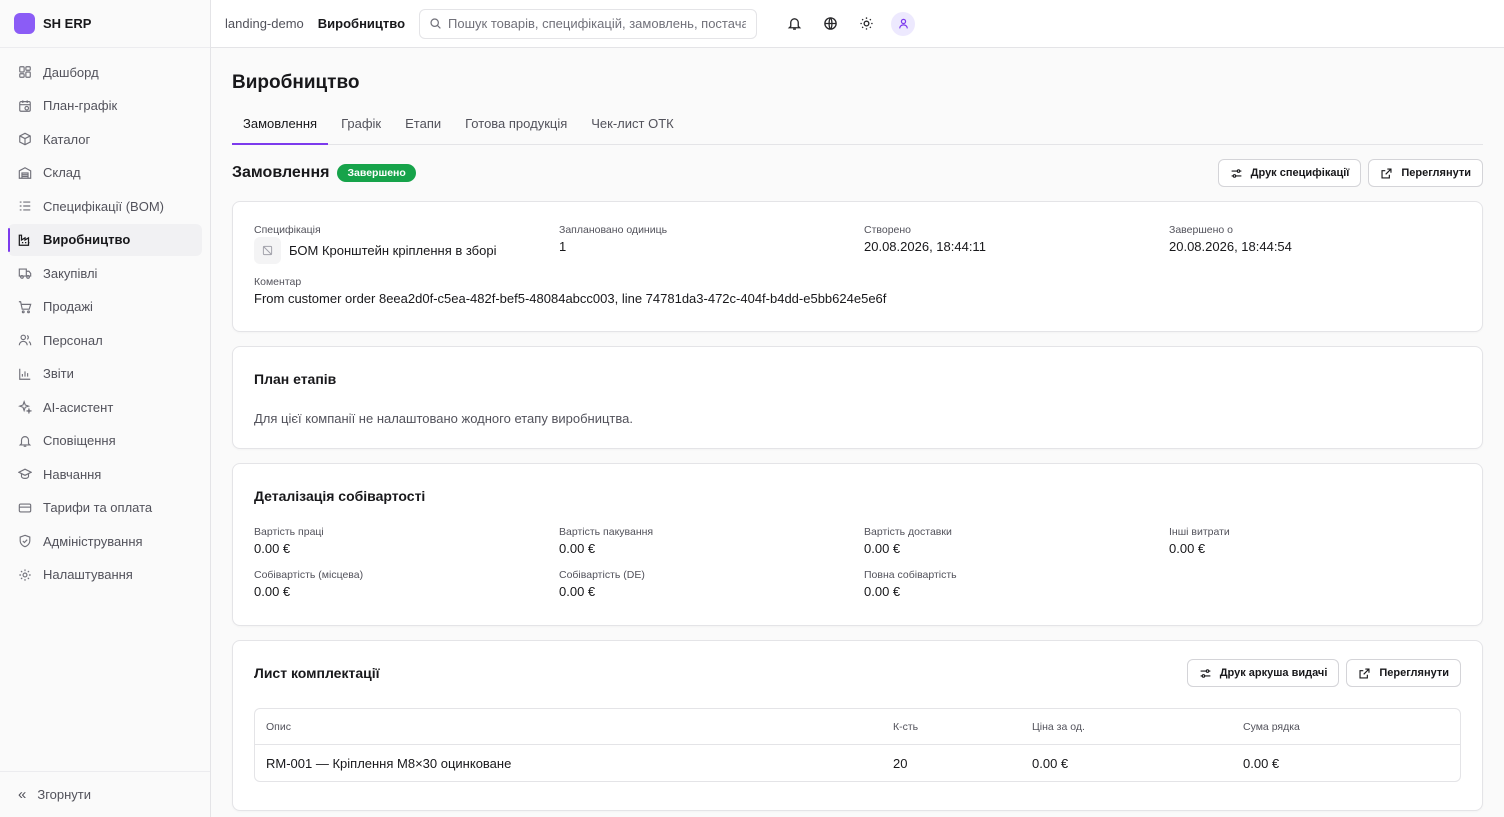 The image size is (1504, 817). I want to click on sidebar-item-ai: AI-асистент, so click(105, 407).